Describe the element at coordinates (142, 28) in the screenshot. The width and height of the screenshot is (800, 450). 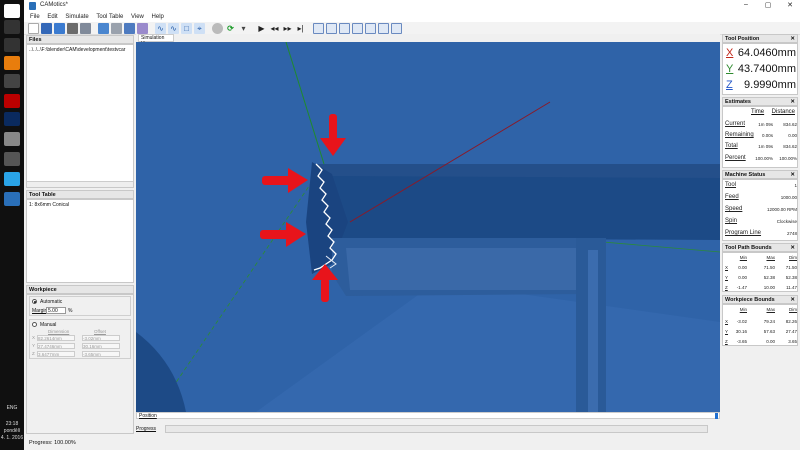
I see `wave-icon` at that location.